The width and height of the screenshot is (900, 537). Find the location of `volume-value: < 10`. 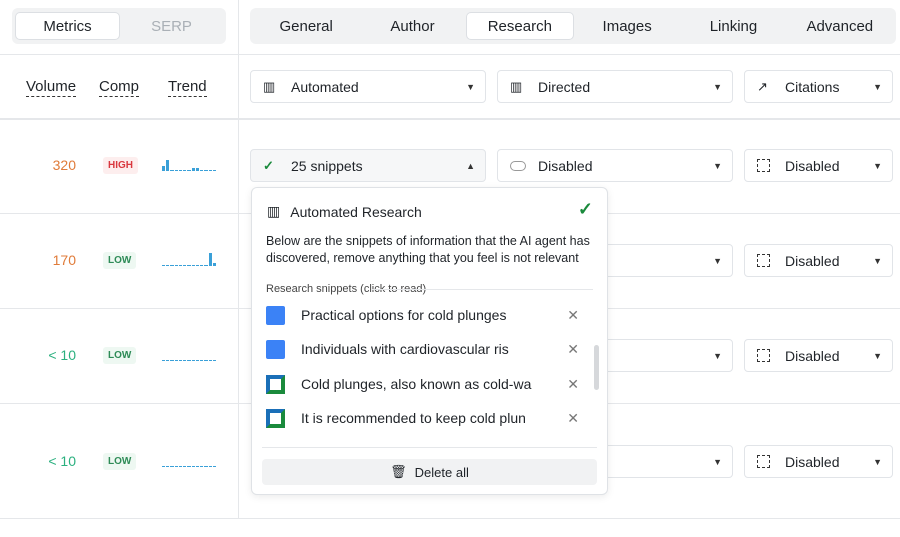

volume-value: < 10 is located at coordinates (62, 461).